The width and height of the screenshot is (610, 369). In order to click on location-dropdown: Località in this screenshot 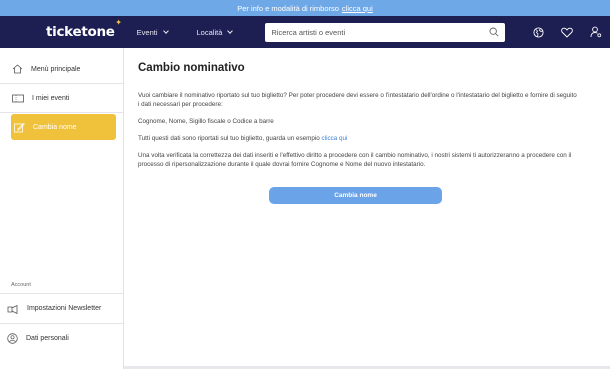, I will do `click(215, 32)`.